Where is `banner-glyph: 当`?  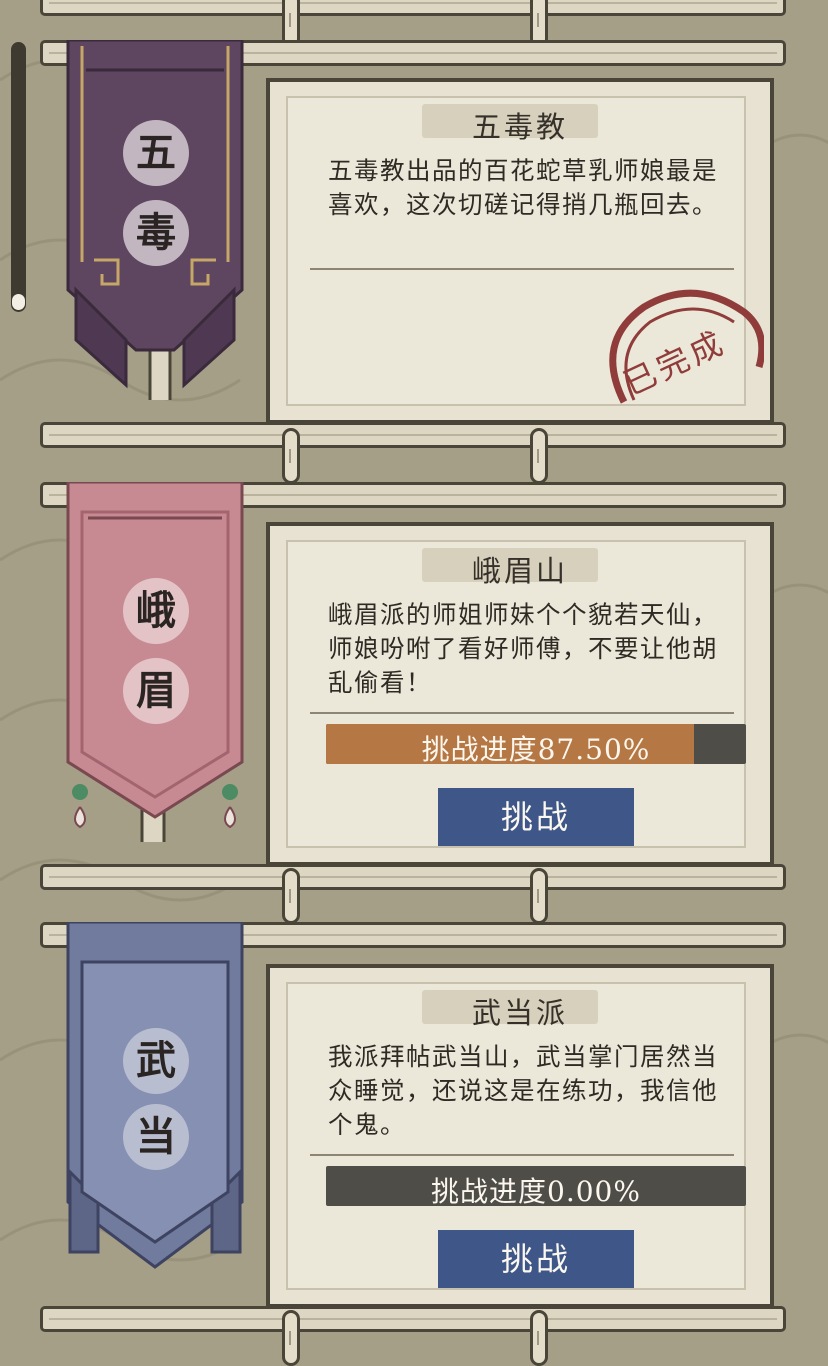 banner-glyph: 当 is located at coordinates (156, 1137).